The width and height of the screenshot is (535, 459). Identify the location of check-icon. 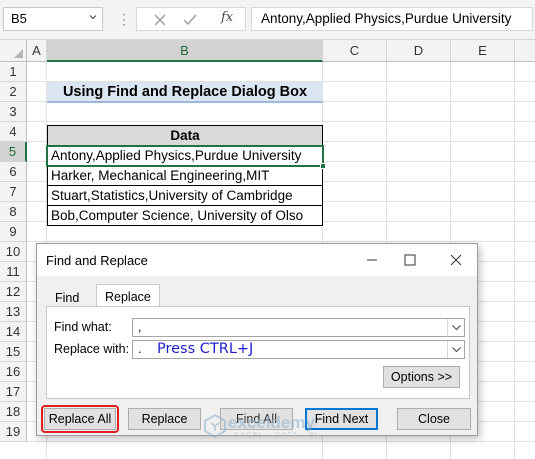
(190, 20).